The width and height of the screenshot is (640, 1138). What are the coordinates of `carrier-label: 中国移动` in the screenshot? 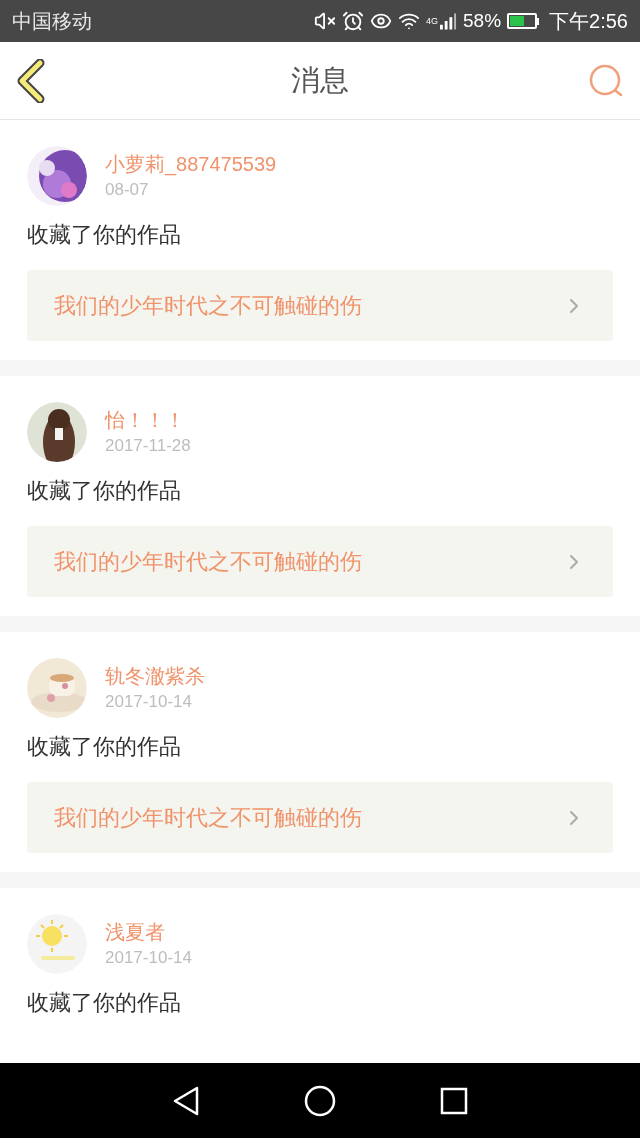 It's located at (52, 21).